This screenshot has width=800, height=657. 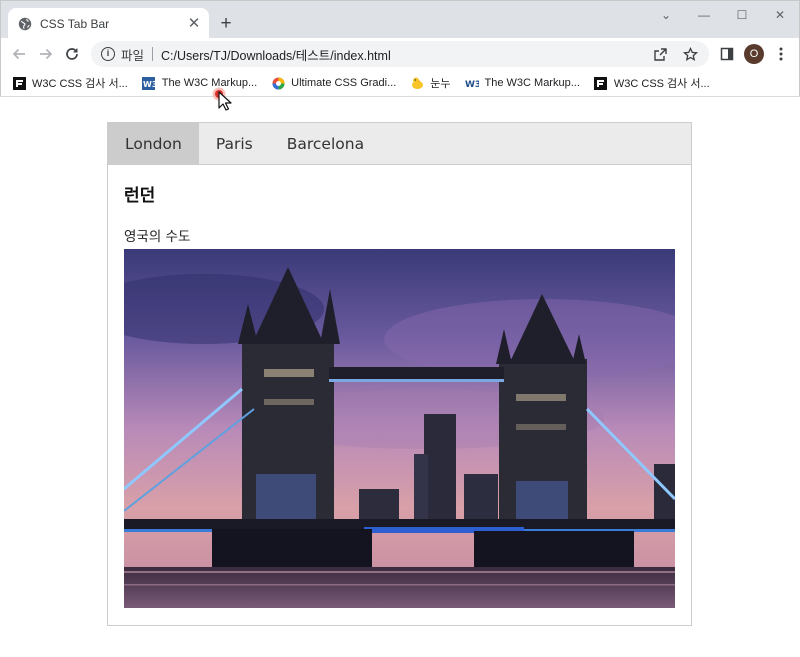 I want to click on tab-london: London, so click(x=153, y=143).